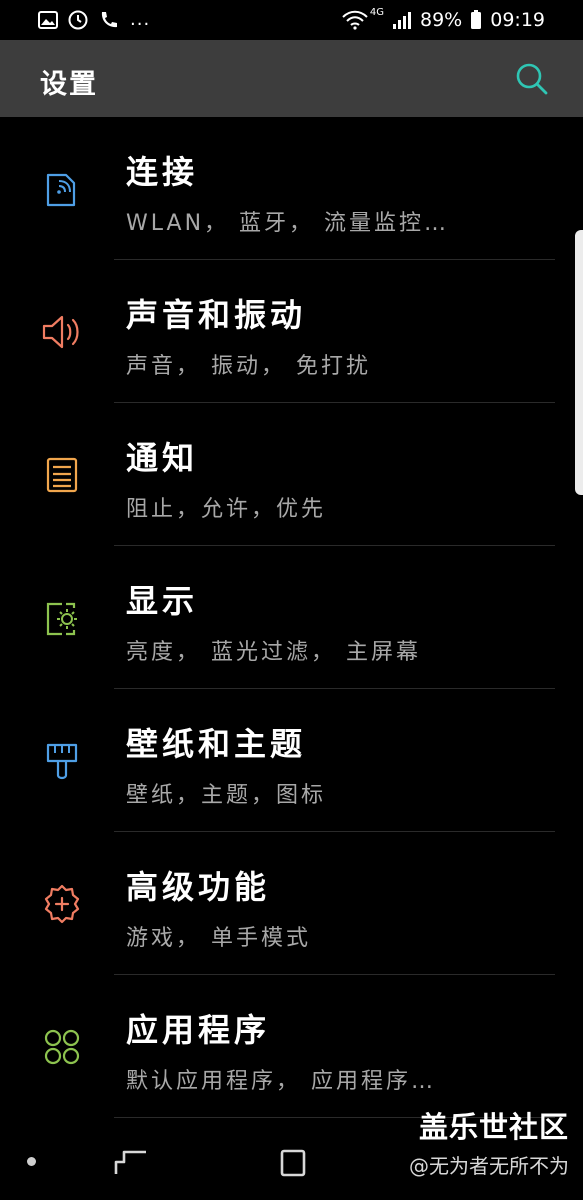 The image size is (583, 1200). I want to click on search-icon, so click(532, 79).